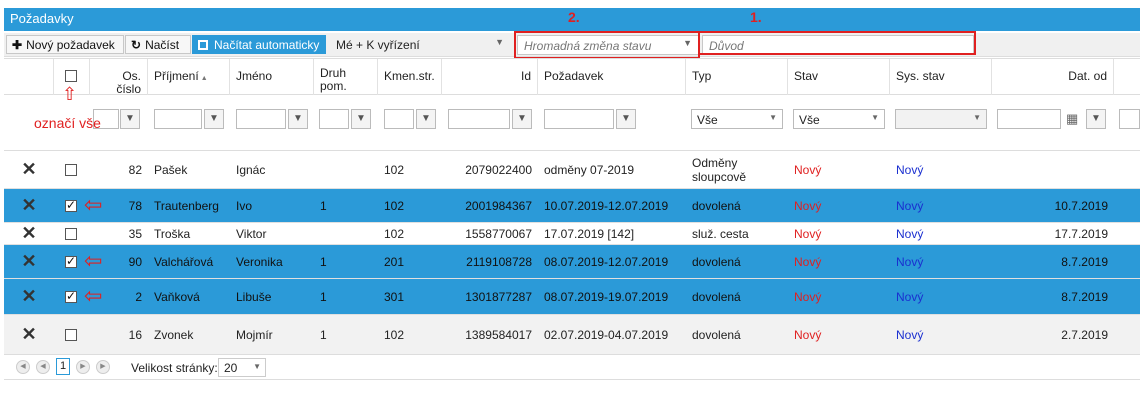 Image resolution: width=1140 pixels, height=407 pixels. What do you see at coordinates (839, 119) in the screenshot?
I see `filter-stav-select: Vše ▼` at bounding box center [839, 119].